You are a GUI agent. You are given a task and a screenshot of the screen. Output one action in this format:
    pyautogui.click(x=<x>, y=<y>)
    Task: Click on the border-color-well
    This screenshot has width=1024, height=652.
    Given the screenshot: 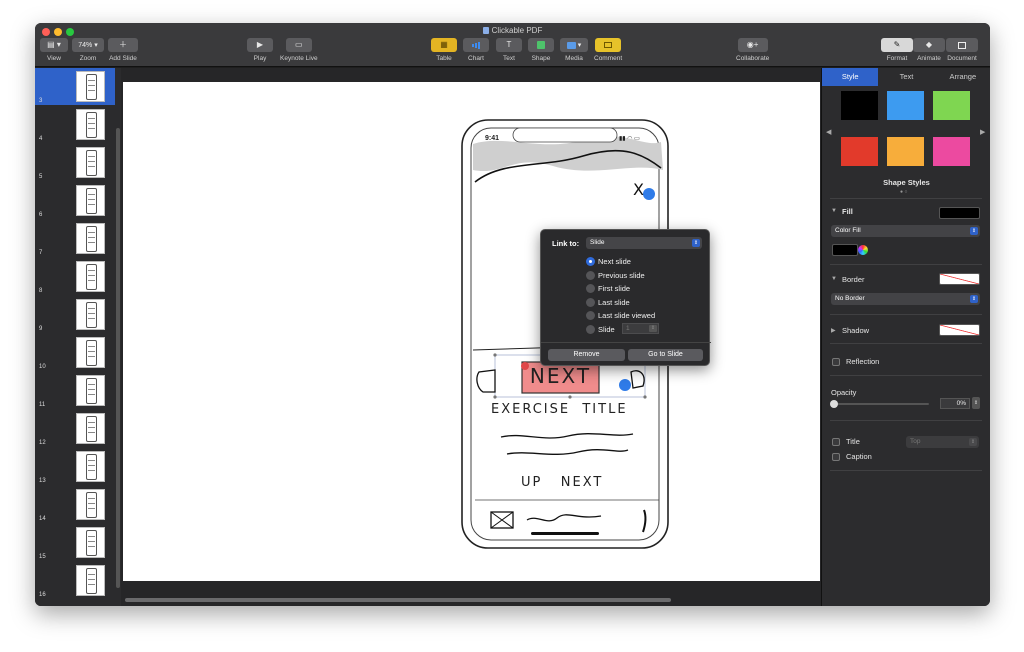 What is the action you would take?
    pyautogui.click(x=959, y=279)
    